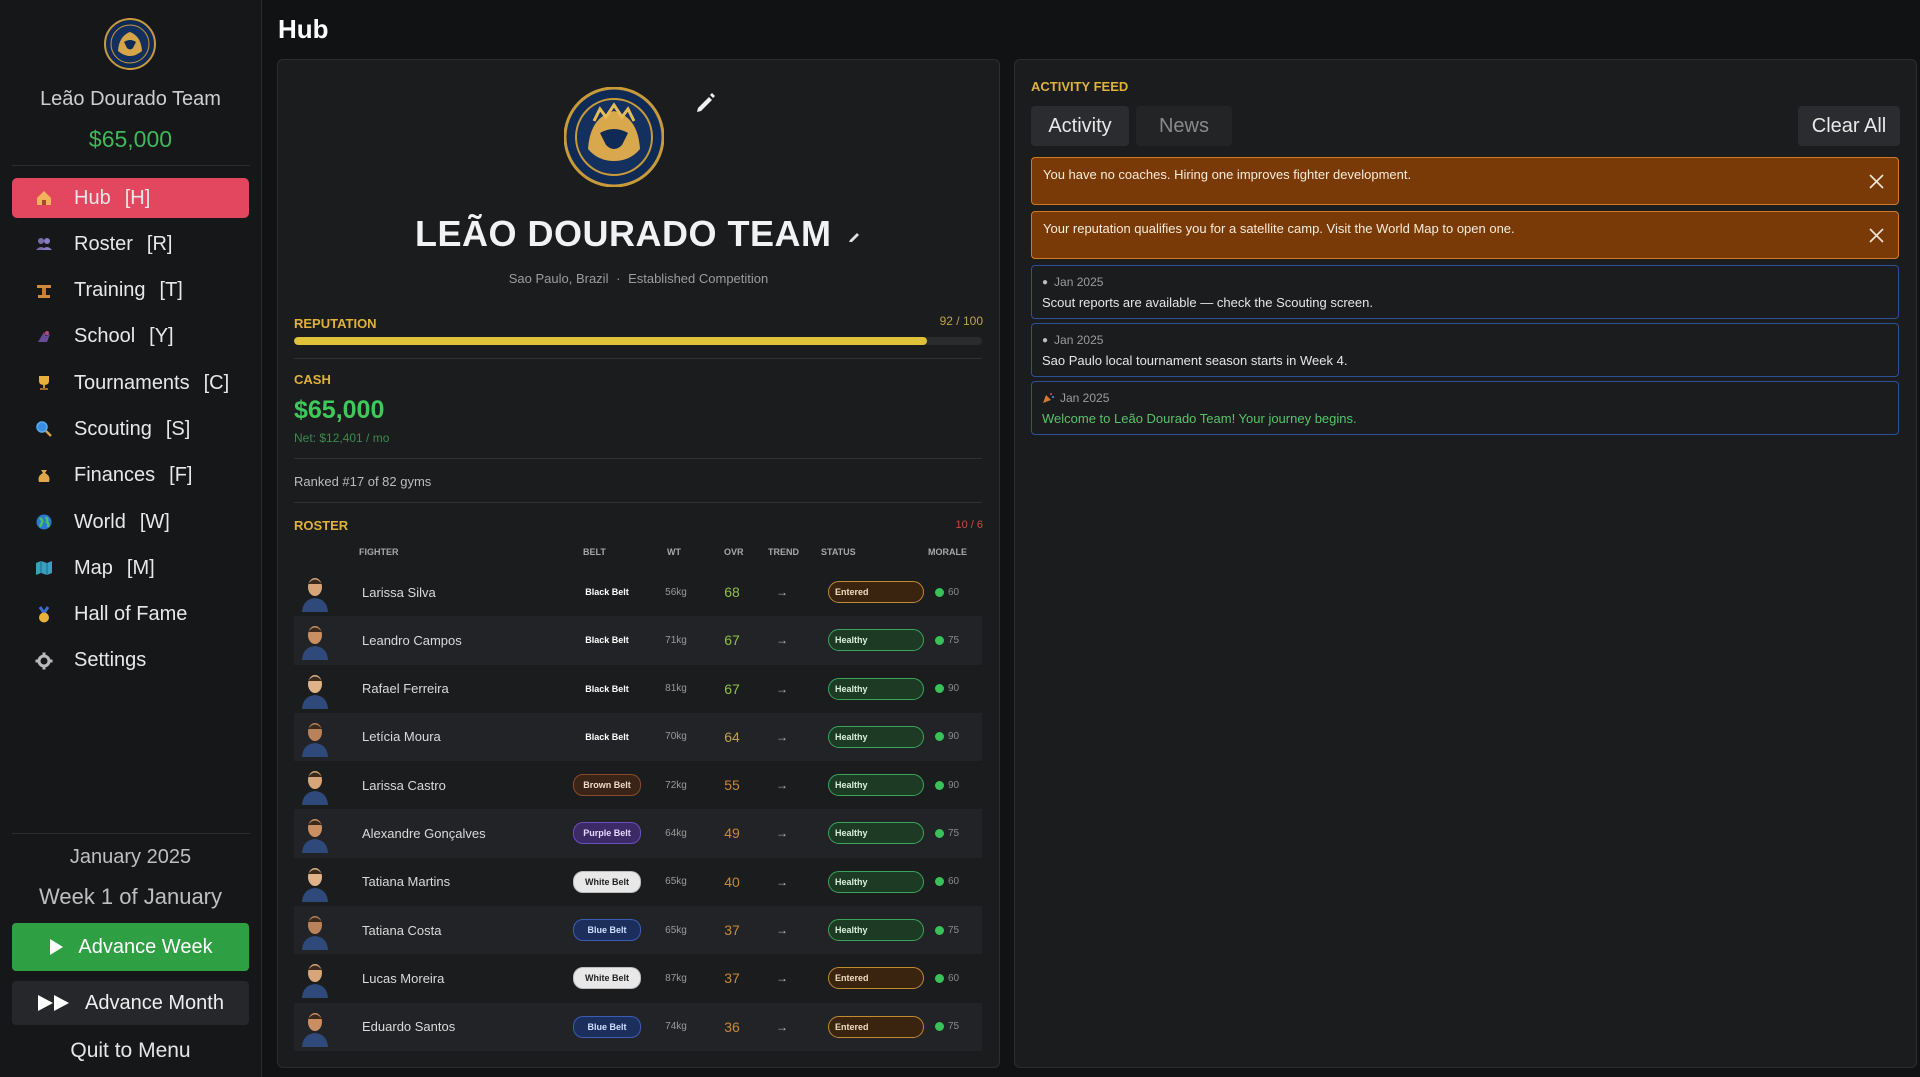  What do you see at coordinates (130, 429) in the screenshot?
I see `nav-item-scouting: Scouting [S]` at bounding box center [130, 429].